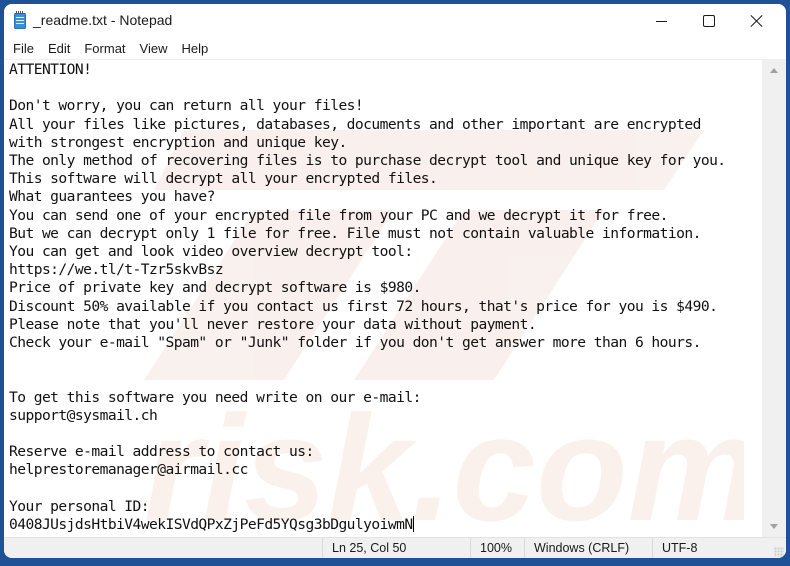 This screenshot has width=790, height=566. I want to click on zoom-level: 100%, so click(497, 548).